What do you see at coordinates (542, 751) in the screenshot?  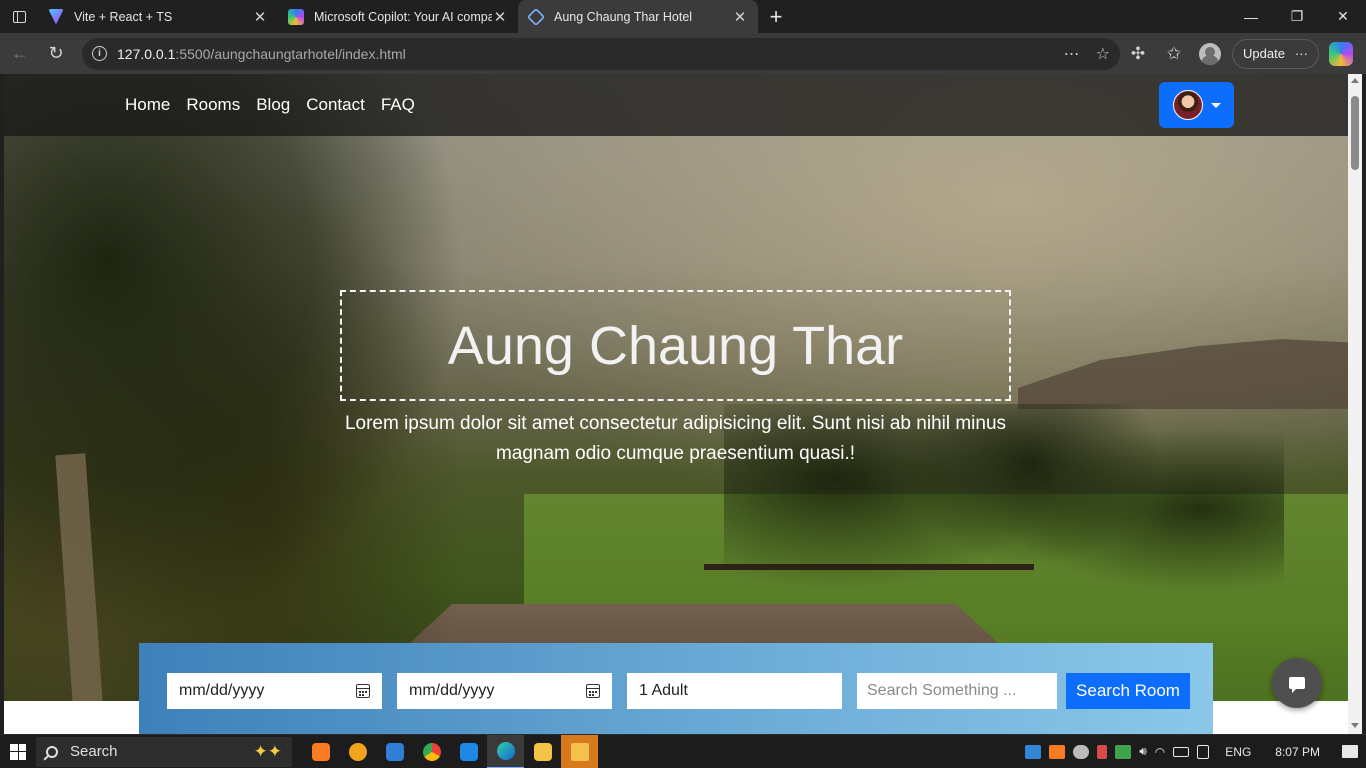 I see `file-explorer-app-icon` at bounding box center [542, 751].